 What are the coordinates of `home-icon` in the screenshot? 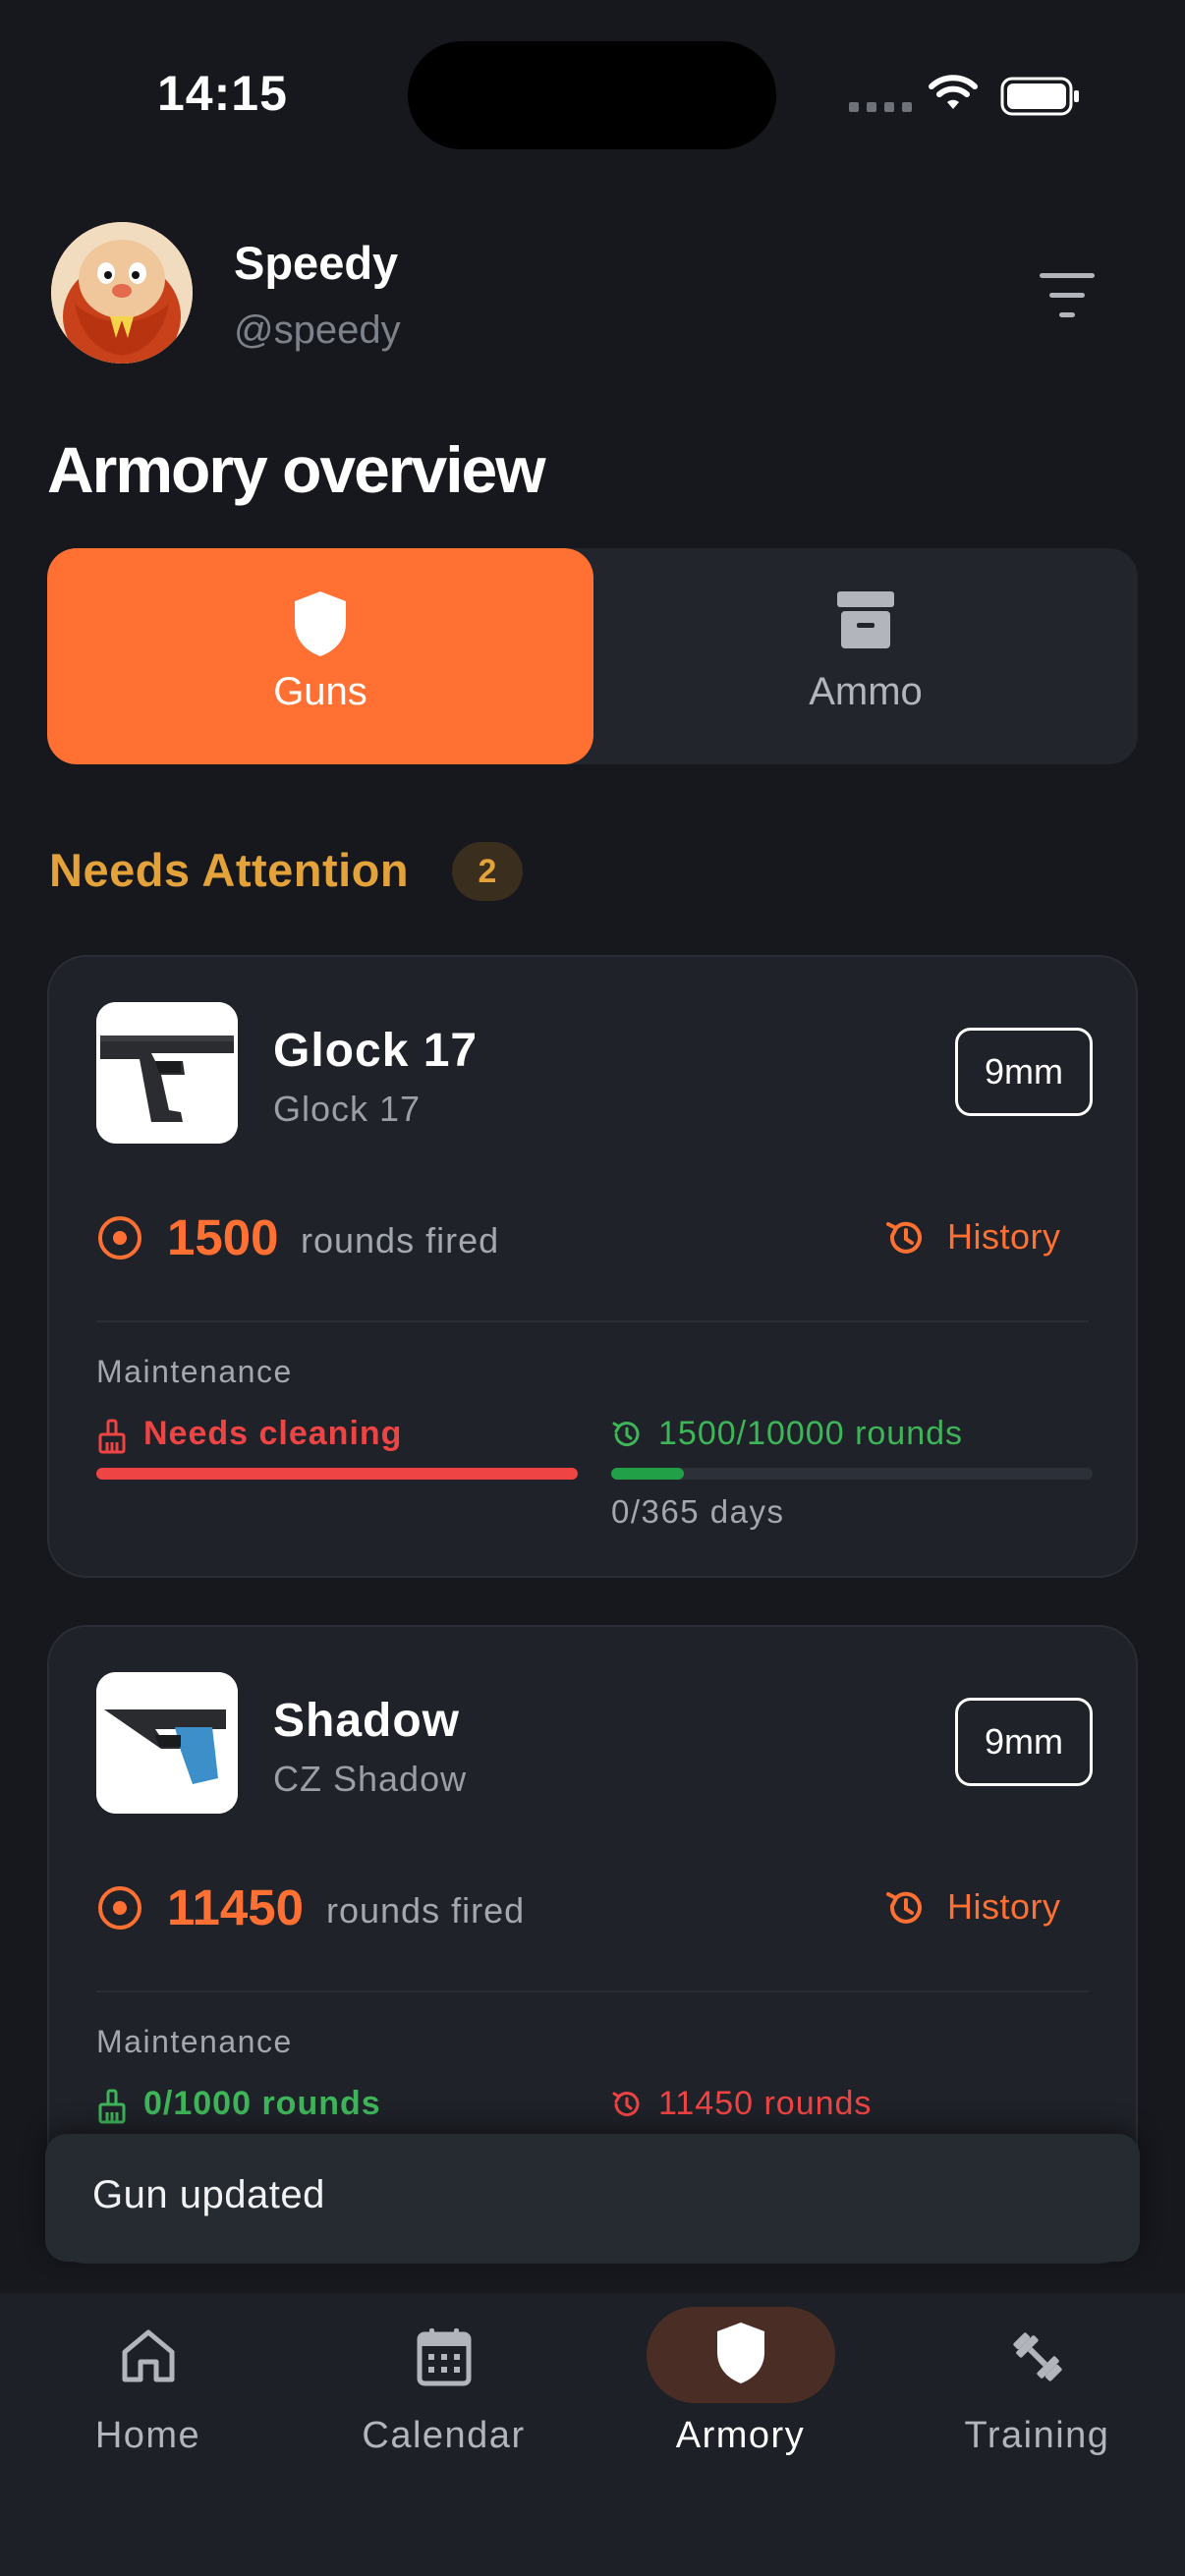 It's located at (148, 2355).